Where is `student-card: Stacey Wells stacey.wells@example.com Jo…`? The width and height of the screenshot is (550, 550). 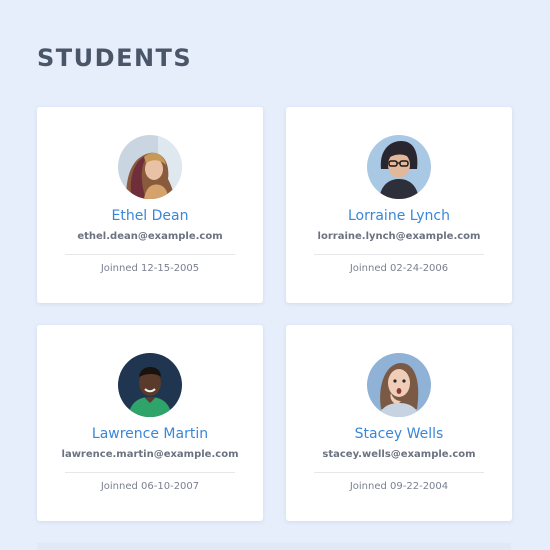 student-card: Stacey Wells stacey.wells@example.com Jo… is located at coordinates (399, 423).